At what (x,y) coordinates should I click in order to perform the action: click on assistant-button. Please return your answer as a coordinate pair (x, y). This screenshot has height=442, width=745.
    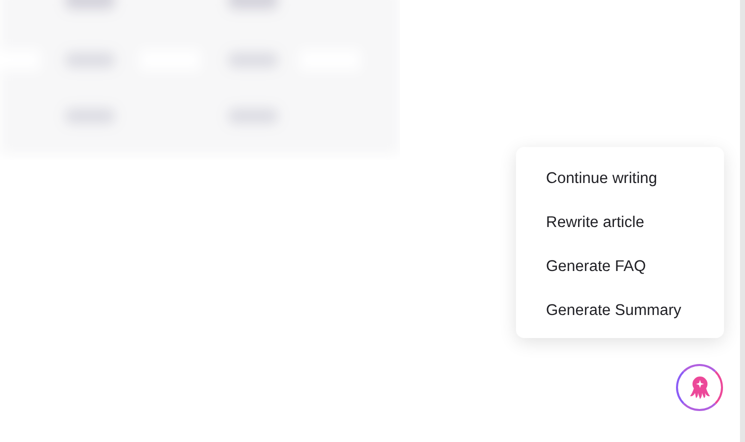
    Looking at the image, I should click on (699, 387).